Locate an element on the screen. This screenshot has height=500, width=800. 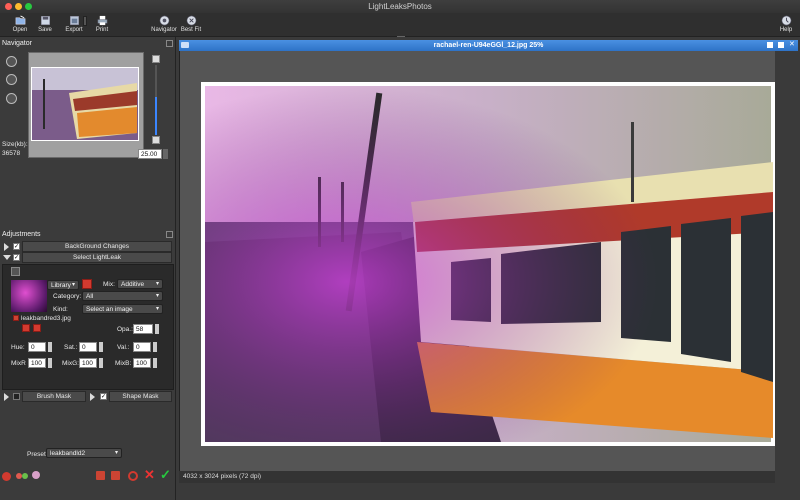
palette-green-icon is located at coordinates (25, 476).